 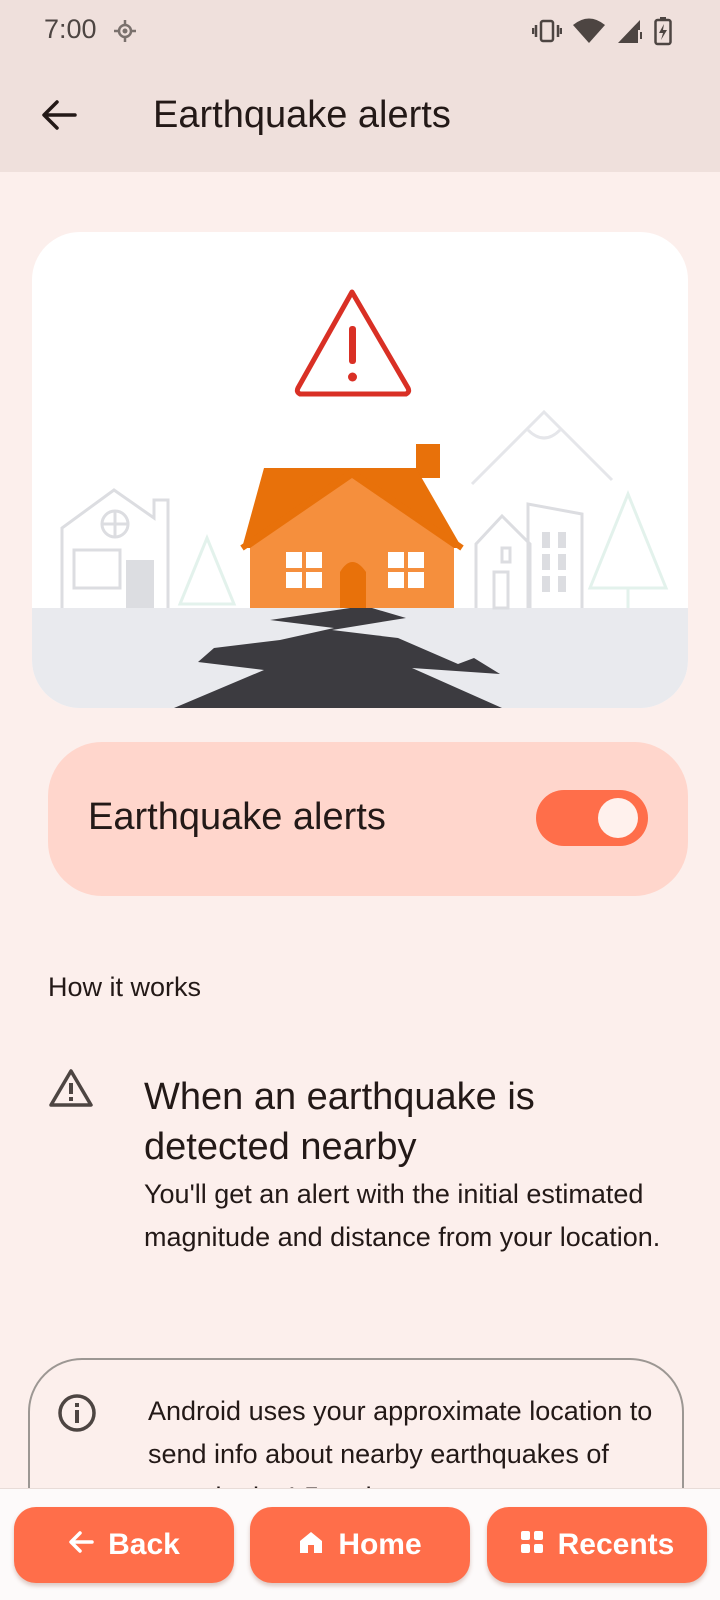 I want to click on earthquake-alerts-toggle-row: Earthquake alerts, so click(x=368, y=819).